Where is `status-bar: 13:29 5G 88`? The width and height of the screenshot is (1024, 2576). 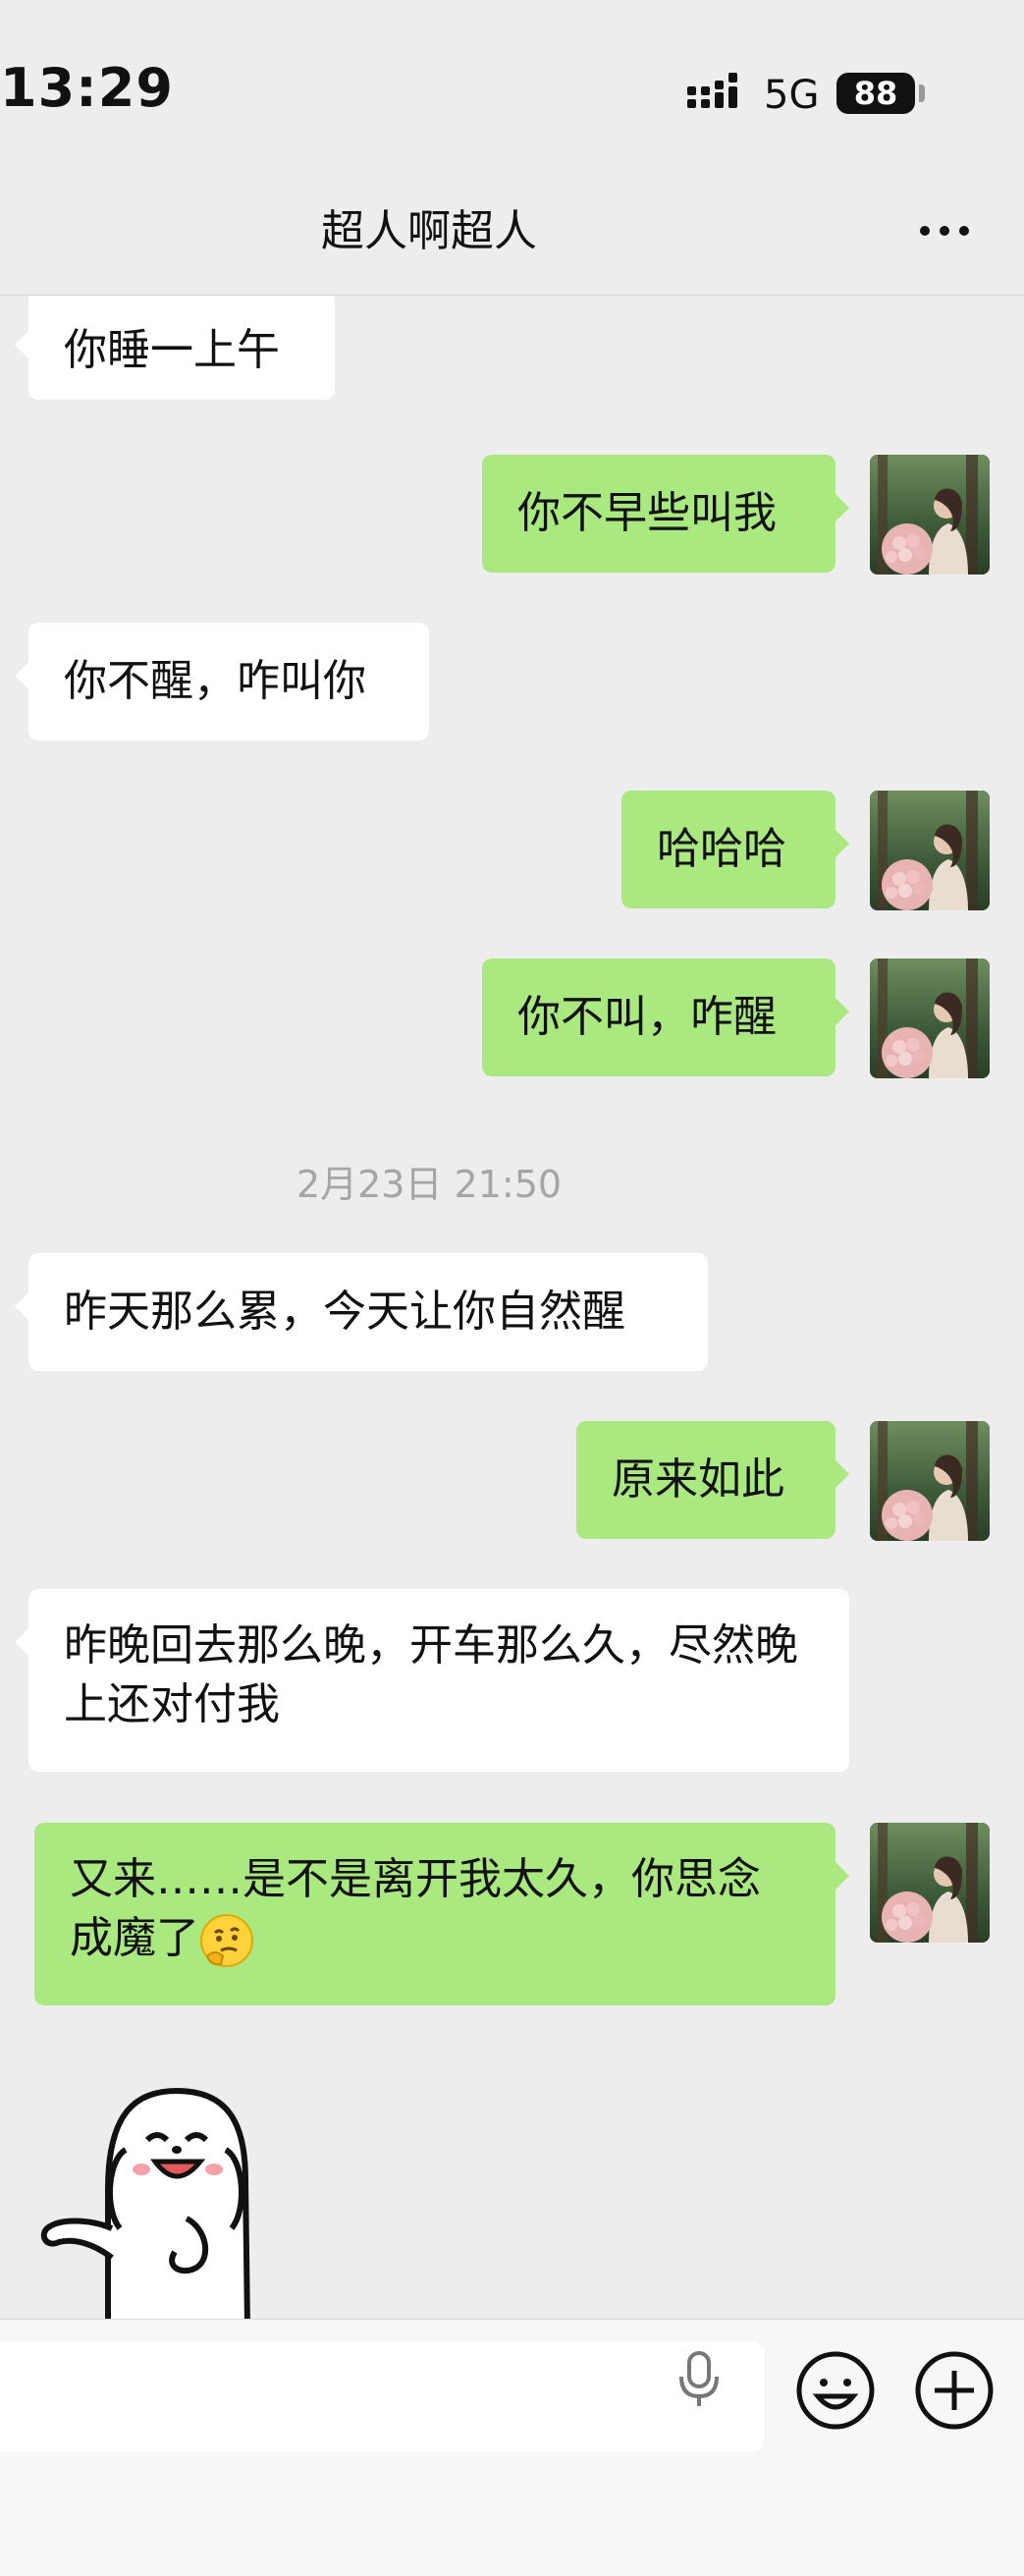
status-bar: 13:29 5G 88 is located at coordinates (512, 93).